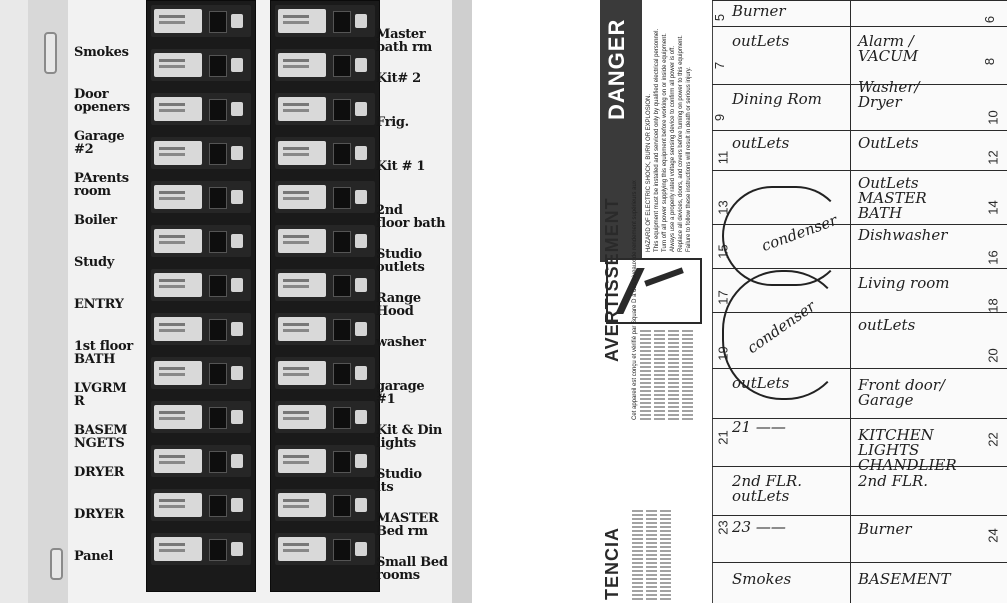 The height and width of the screenshot is (603, 1007). What do you see at coordinates (720, 17) in the screenshot?
I see `circuit-number-odd: 5` at bounding box center [720, 17].